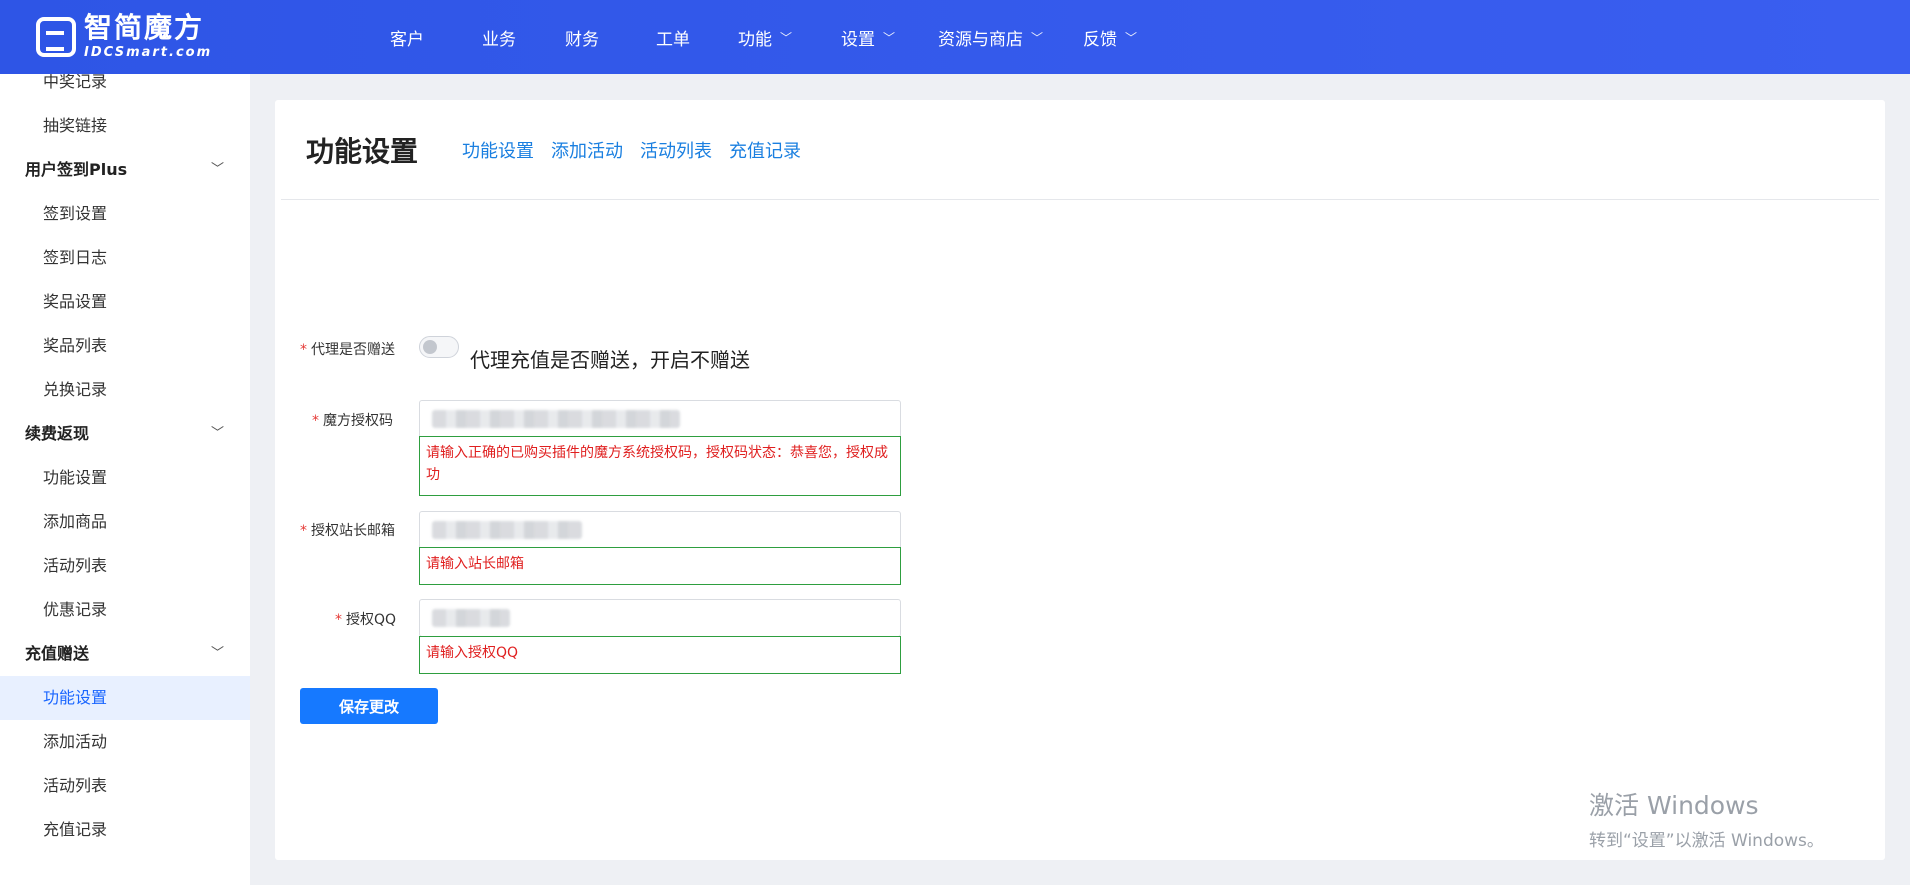  I want to click on tab-recharge-records: 充值记录, so click(765, 150).